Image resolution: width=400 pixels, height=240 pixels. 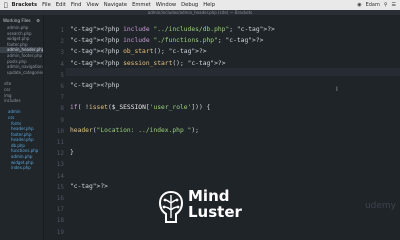 What do you see at coordinates (215, 212) in the screenshot?
I see `logo-text-luster: Luster` at bounding box center [215, 212].